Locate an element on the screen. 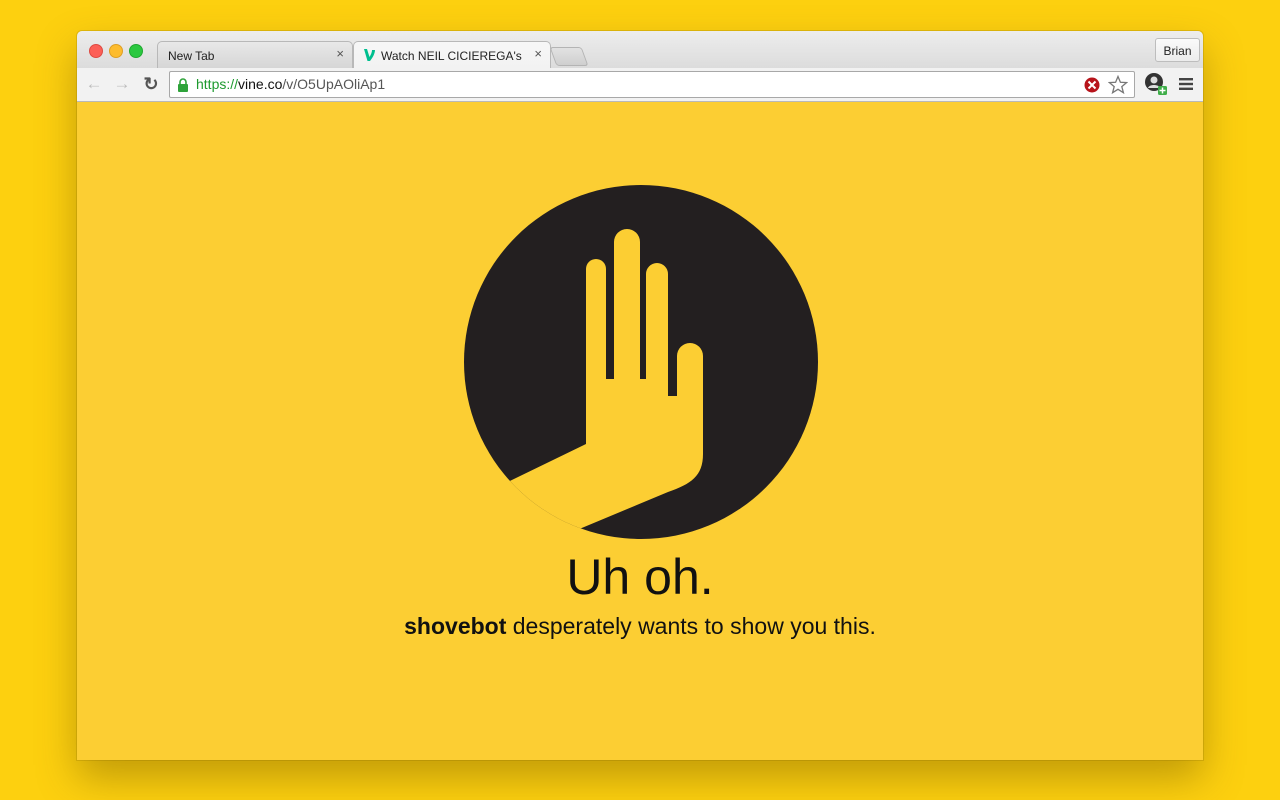  url-scheme: https:// is located at coordinates (217, 84).